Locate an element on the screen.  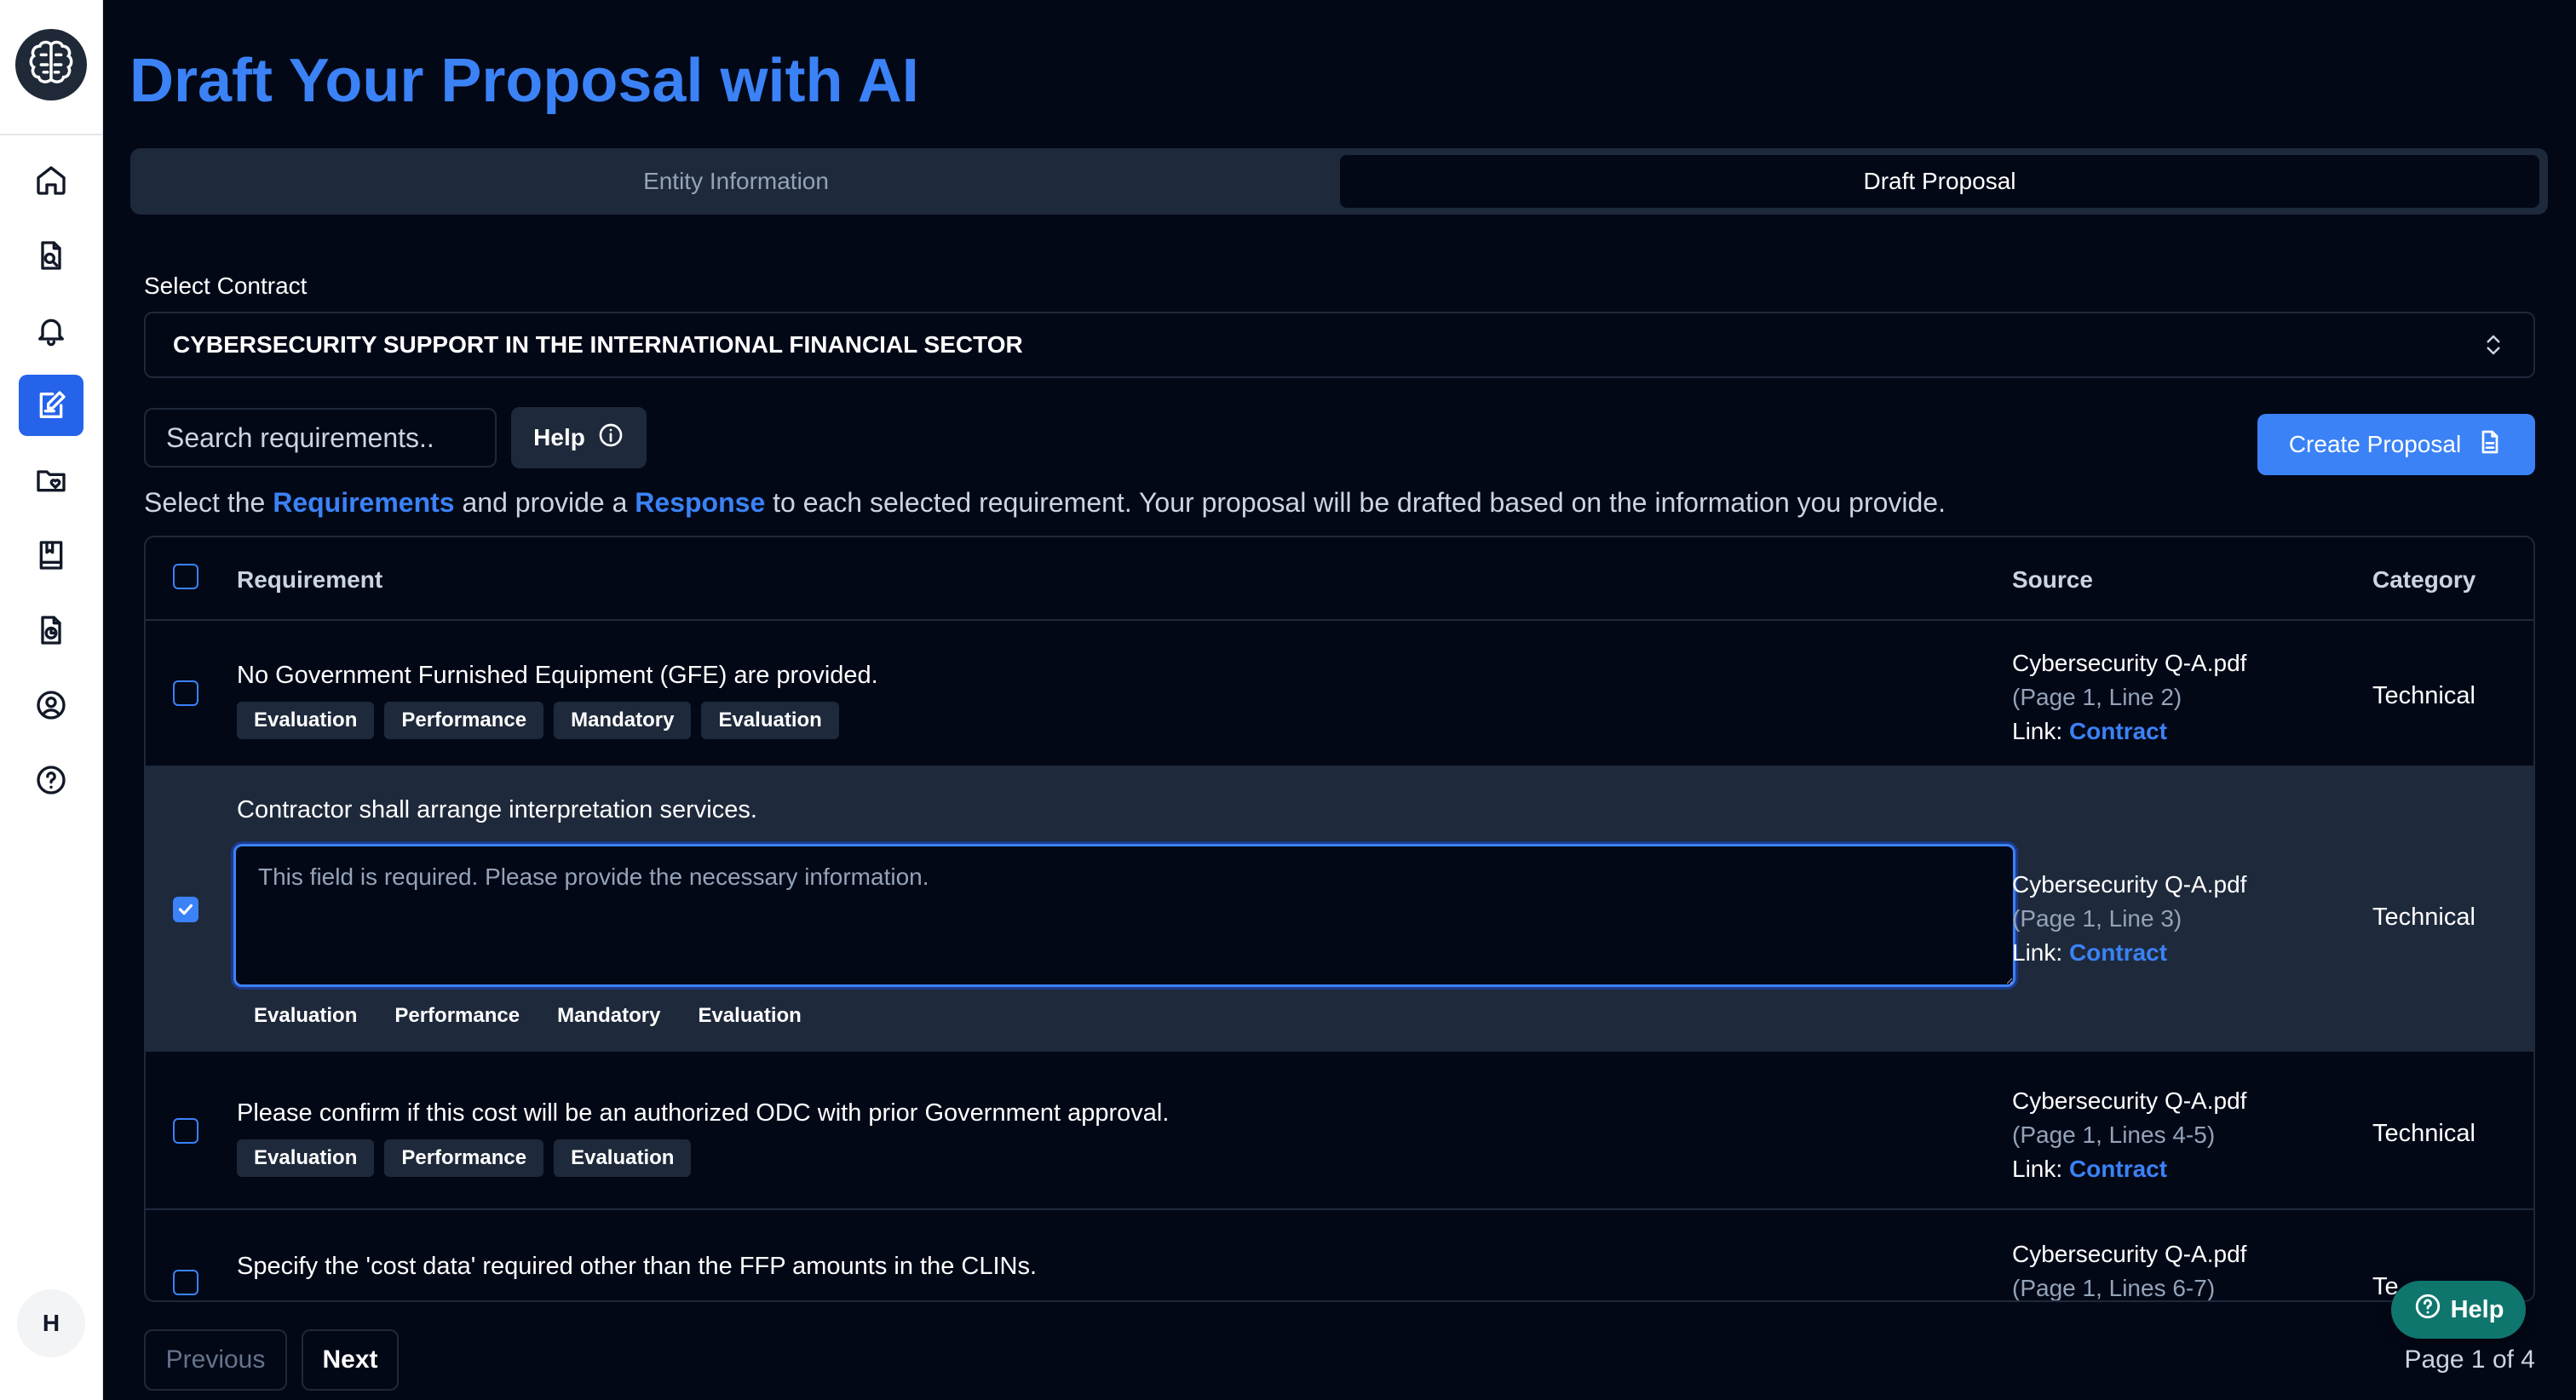
book-icon is located at coordinates (51, 555).